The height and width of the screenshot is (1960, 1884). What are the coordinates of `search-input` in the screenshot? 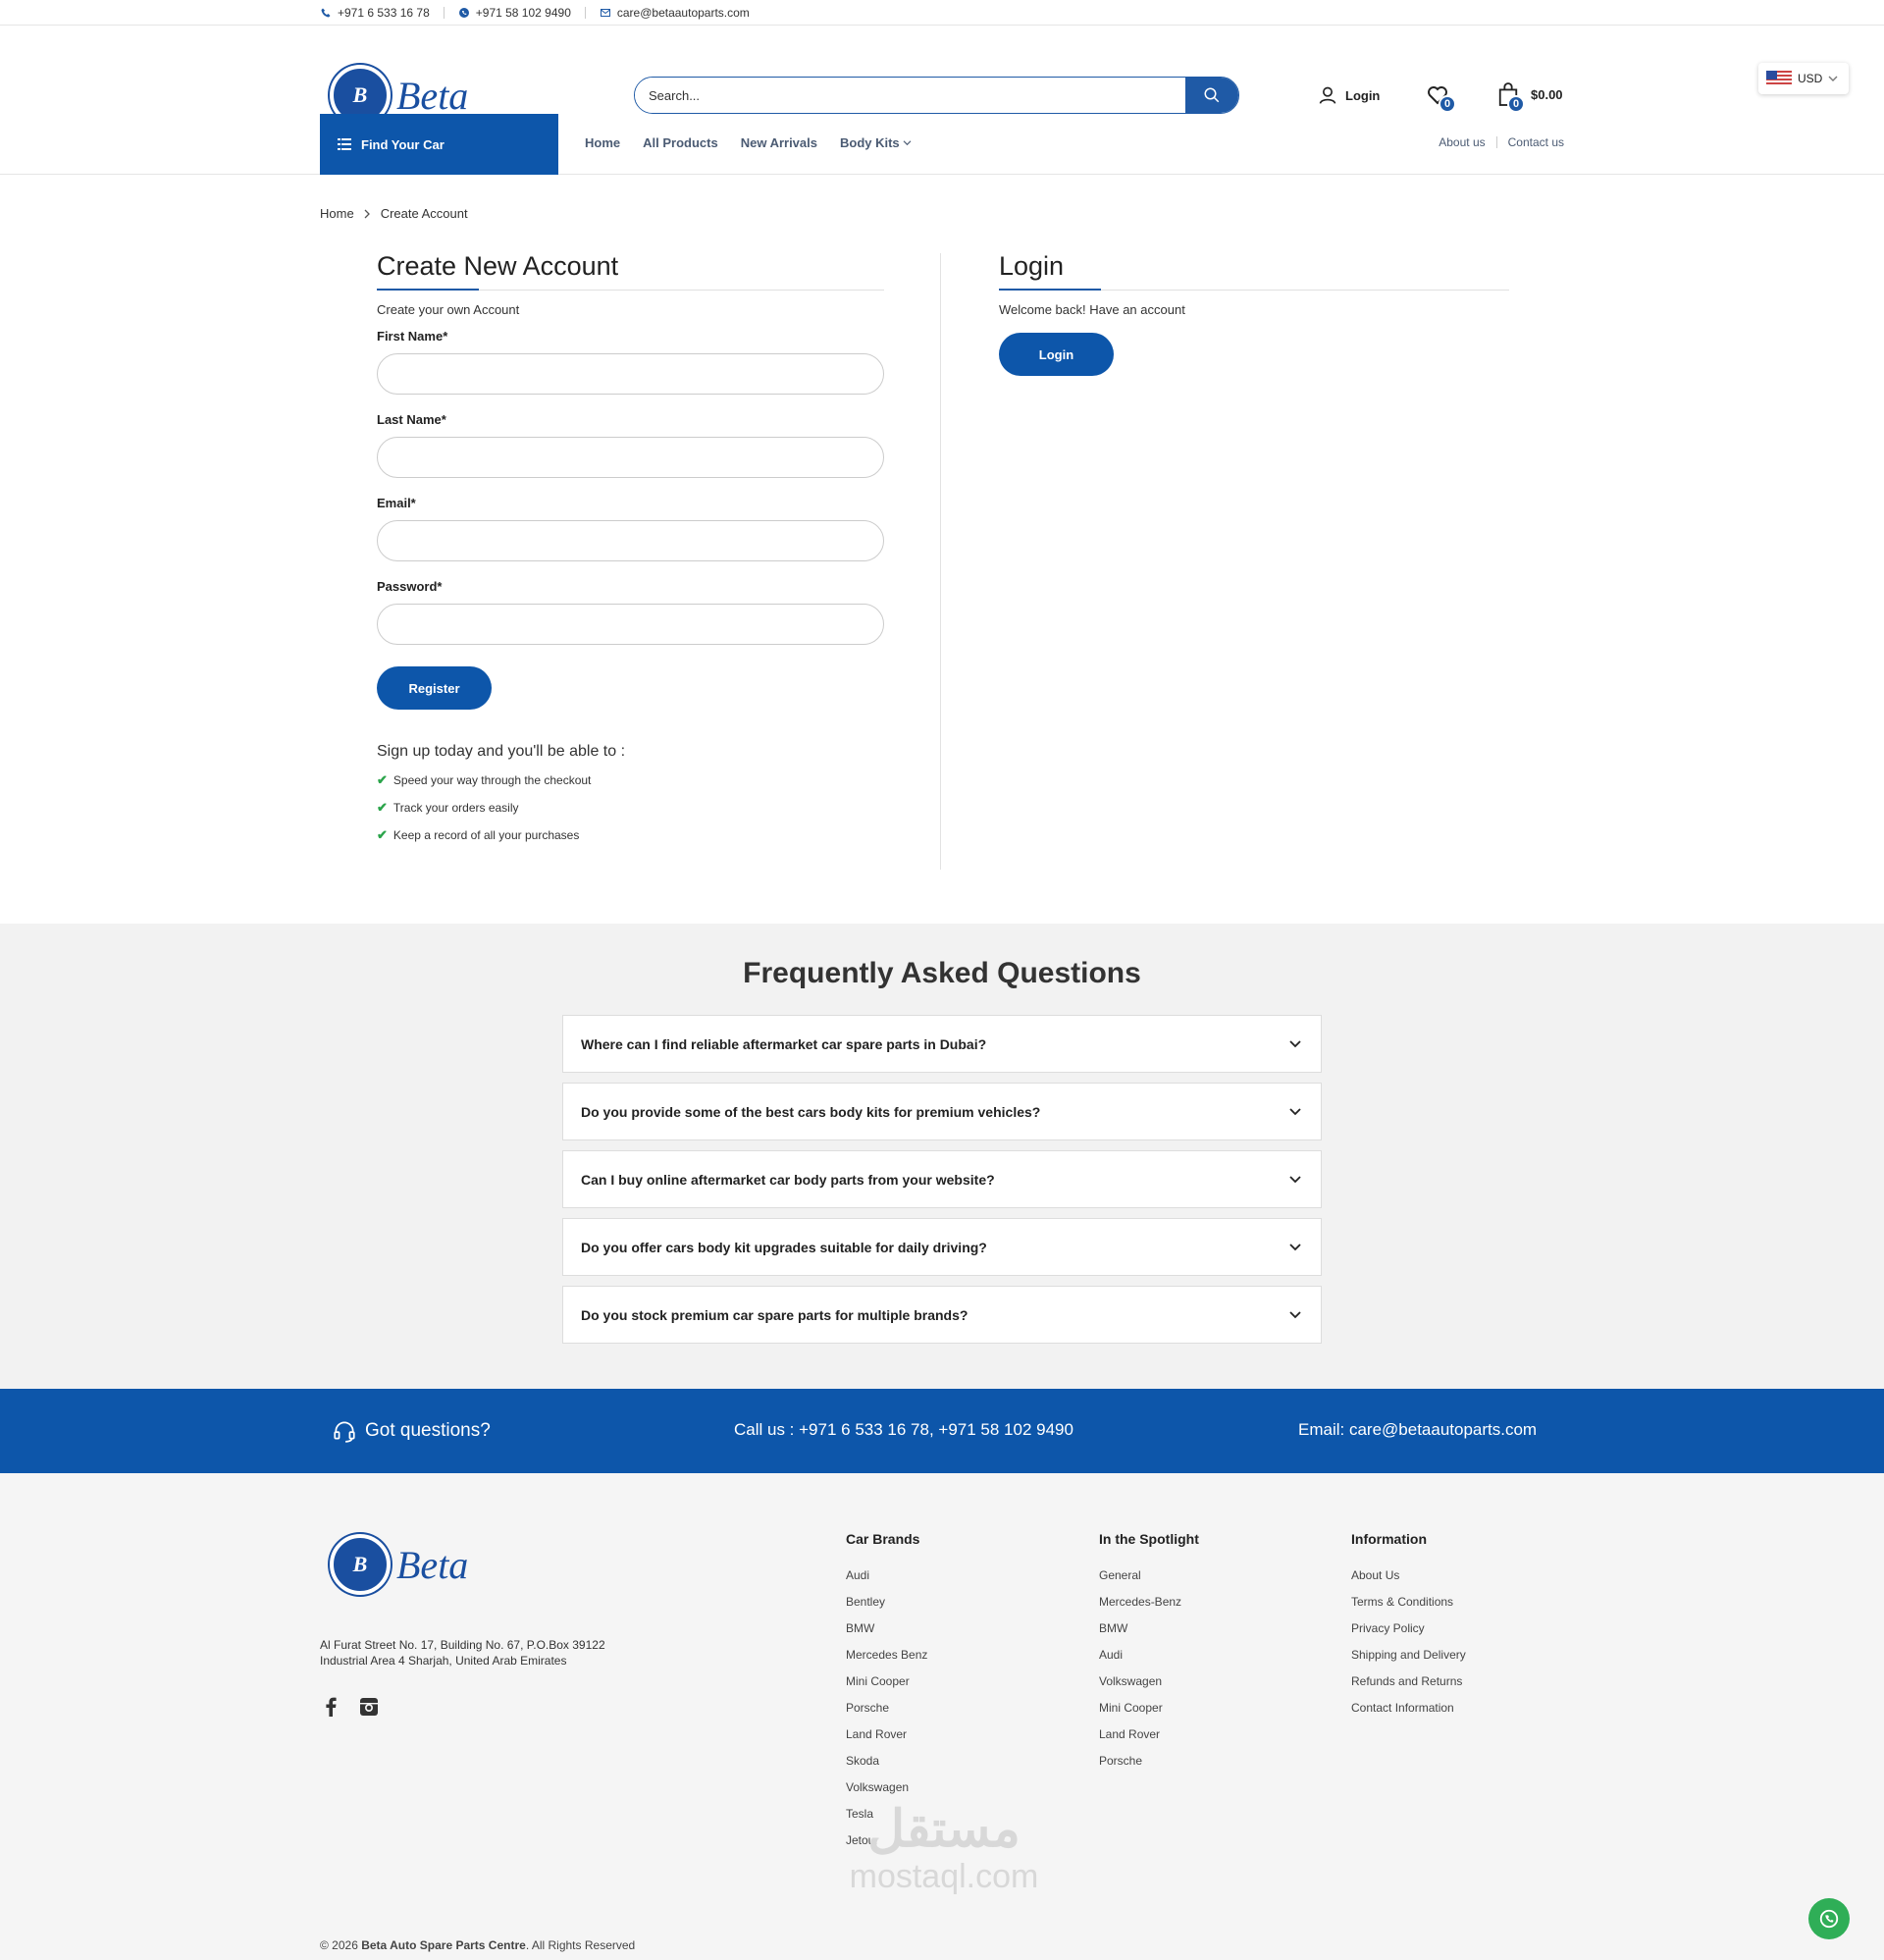 It's located at (910, 96).